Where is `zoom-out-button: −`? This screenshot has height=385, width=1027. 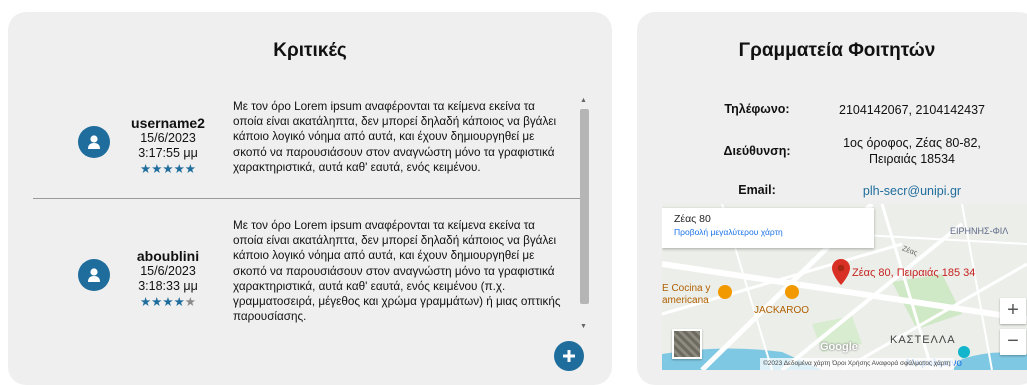 zoom-out-button: − is located at coordinates (1013, 342).